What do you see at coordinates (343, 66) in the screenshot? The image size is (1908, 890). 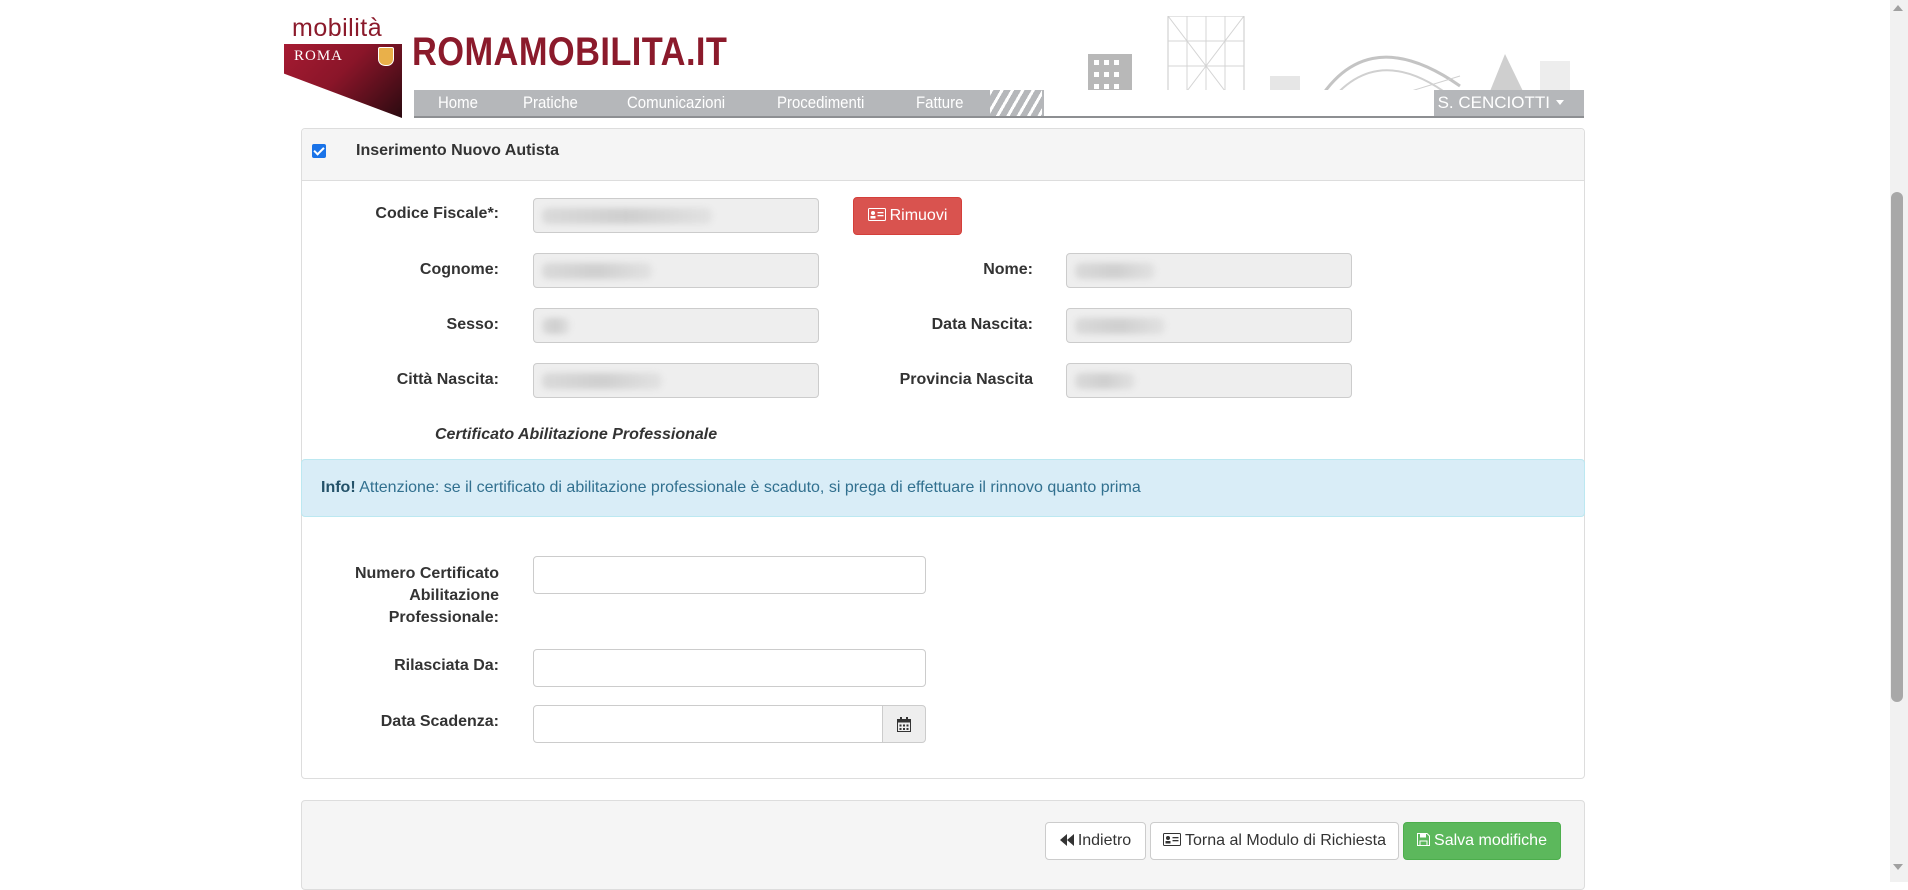 I see `roma-mobilita-logo: mobilità ROMA` at bounding box center [343, 66].